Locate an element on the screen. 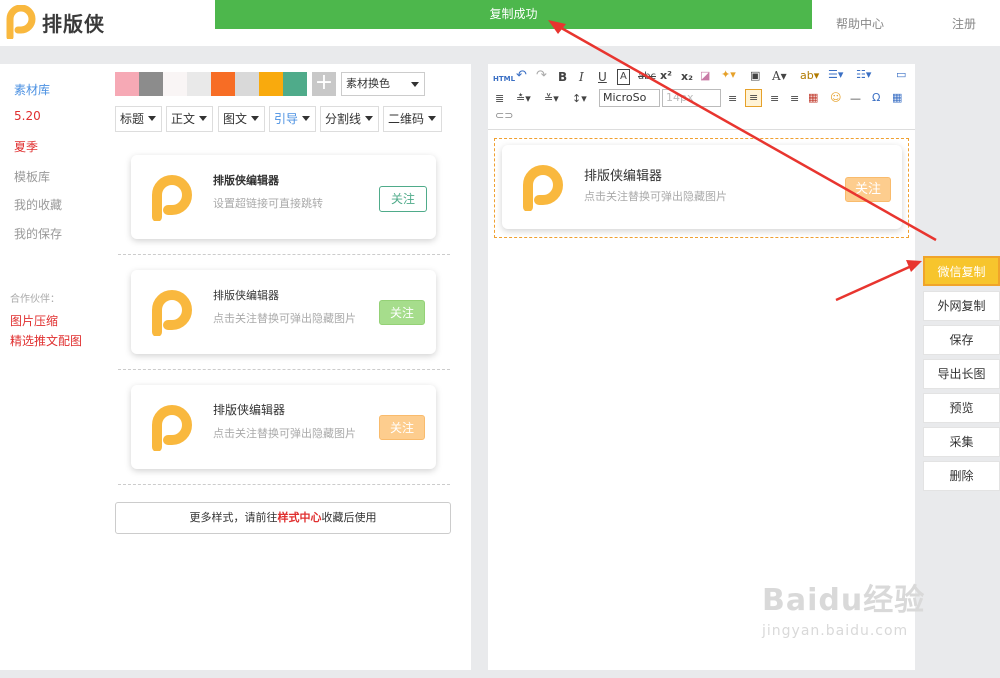 The width and height of the screenshot is (1000, 678). watermark-url: jingyan.baidu.com is located at coordinates (835, 631).